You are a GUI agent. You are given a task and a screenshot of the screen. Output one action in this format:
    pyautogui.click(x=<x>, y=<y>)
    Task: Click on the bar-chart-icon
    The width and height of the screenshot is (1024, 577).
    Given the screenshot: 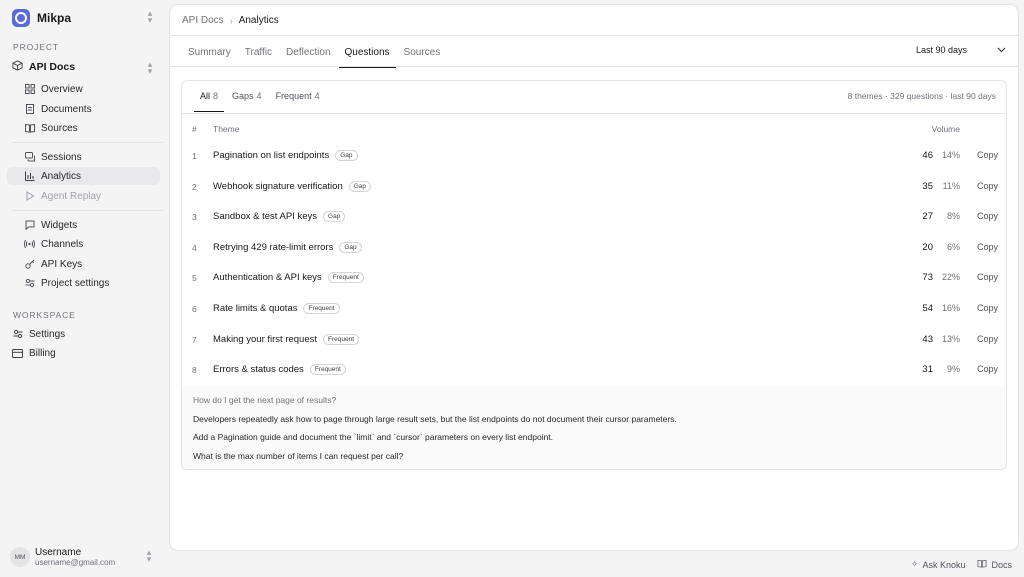 What is the action you would take?
    pyautogui.click(x=29, y=176)
    